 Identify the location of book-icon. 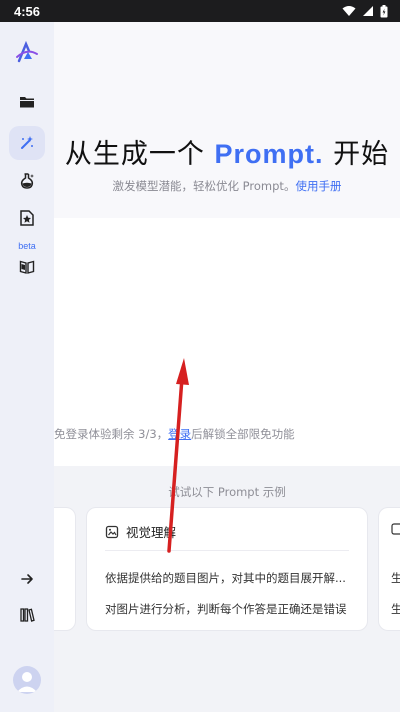
(27, 267).